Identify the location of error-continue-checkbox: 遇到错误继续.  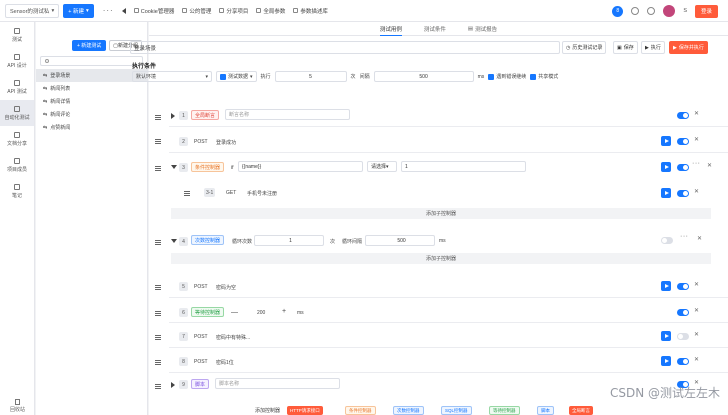
(507, 76).